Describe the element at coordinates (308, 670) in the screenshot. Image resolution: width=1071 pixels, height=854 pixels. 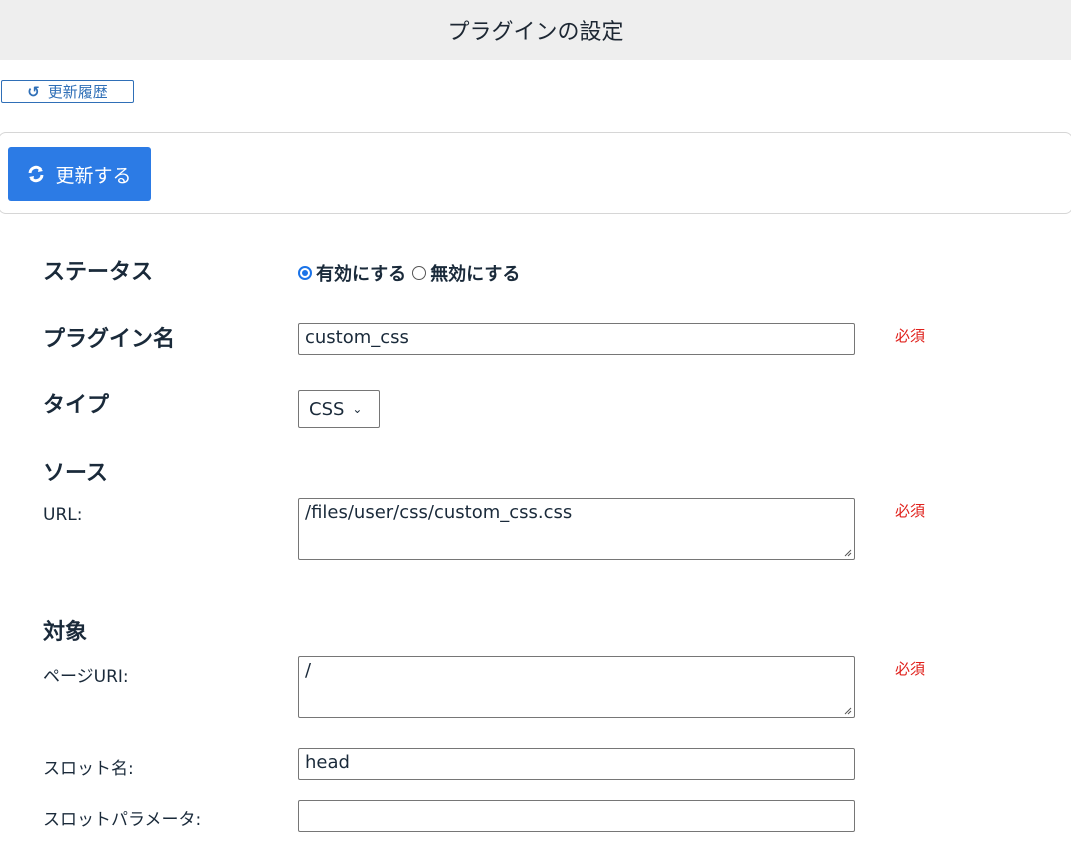
I see `page-uri-value: /` at that location.